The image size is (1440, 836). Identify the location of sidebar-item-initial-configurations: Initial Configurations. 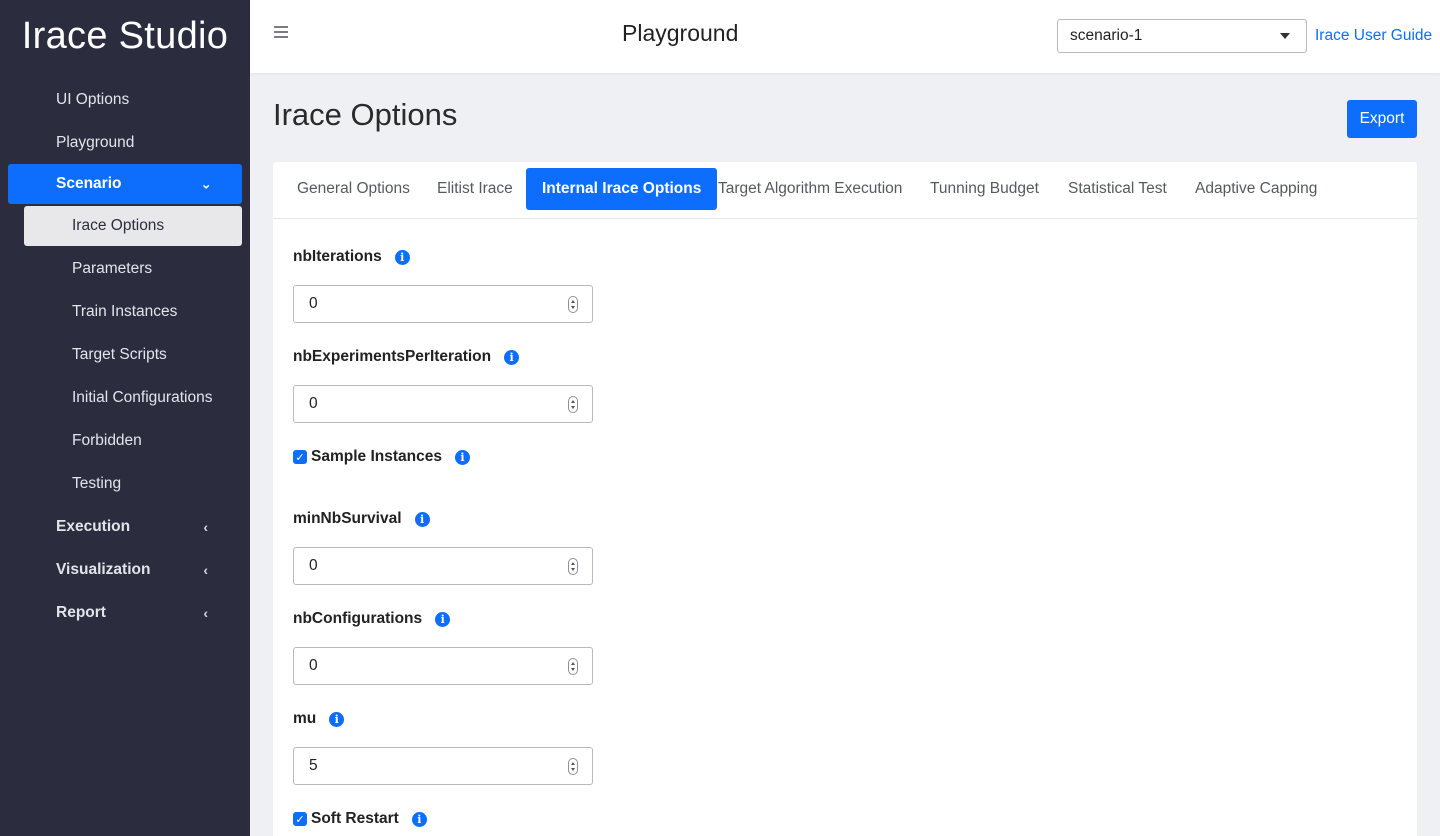
(125, 397).